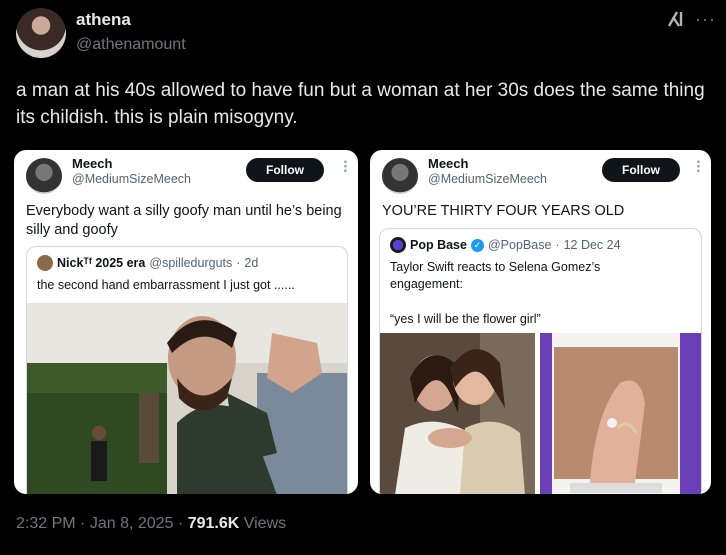 The width and height of the screenshot is (726, 555). I want to click on author-avatar, so click(41, 33).